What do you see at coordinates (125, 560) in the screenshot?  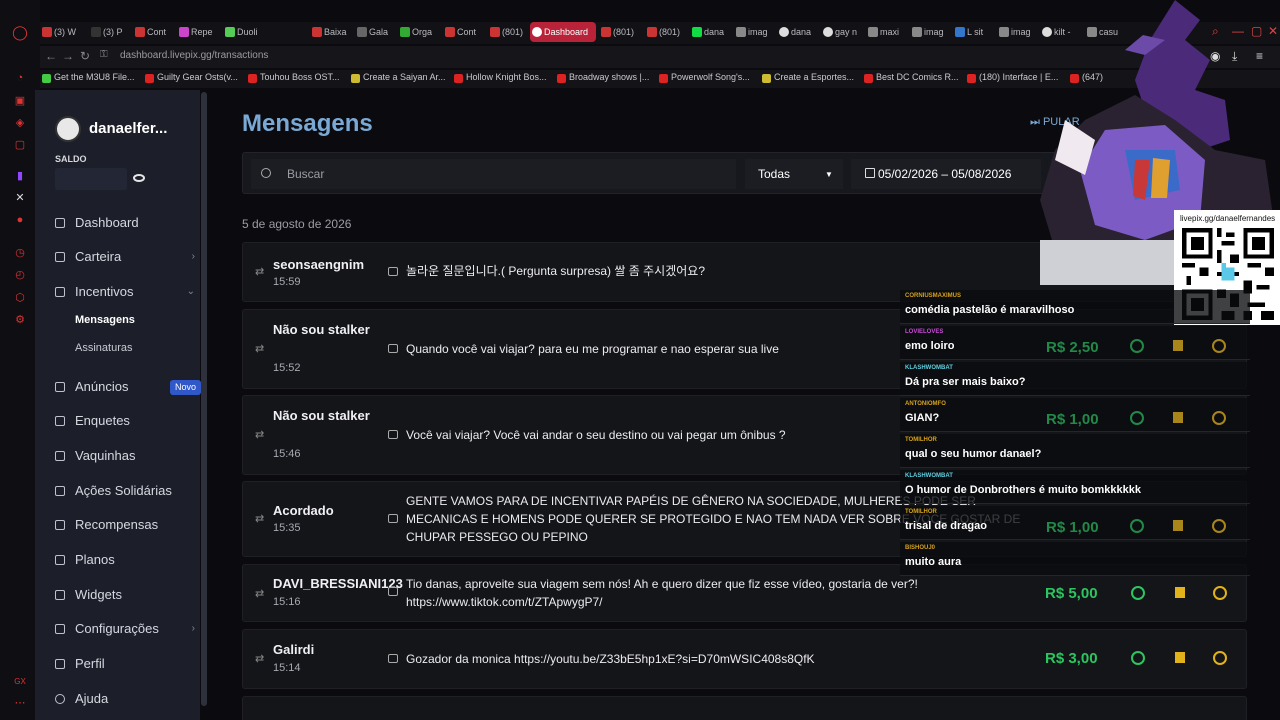 I see `sidebar-item-planos: Planos` at bounding box center [125, 560].